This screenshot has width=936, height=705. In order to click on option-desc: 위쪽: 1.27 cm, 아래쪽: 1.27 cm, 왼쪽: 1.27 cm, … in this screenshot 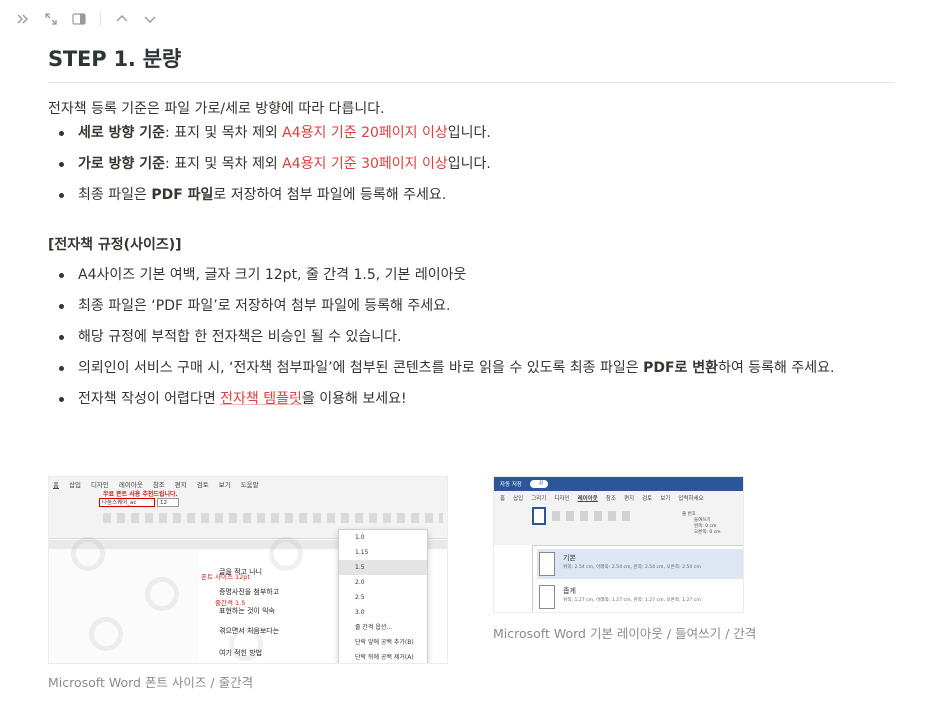, I will do `click(632, 600)`.